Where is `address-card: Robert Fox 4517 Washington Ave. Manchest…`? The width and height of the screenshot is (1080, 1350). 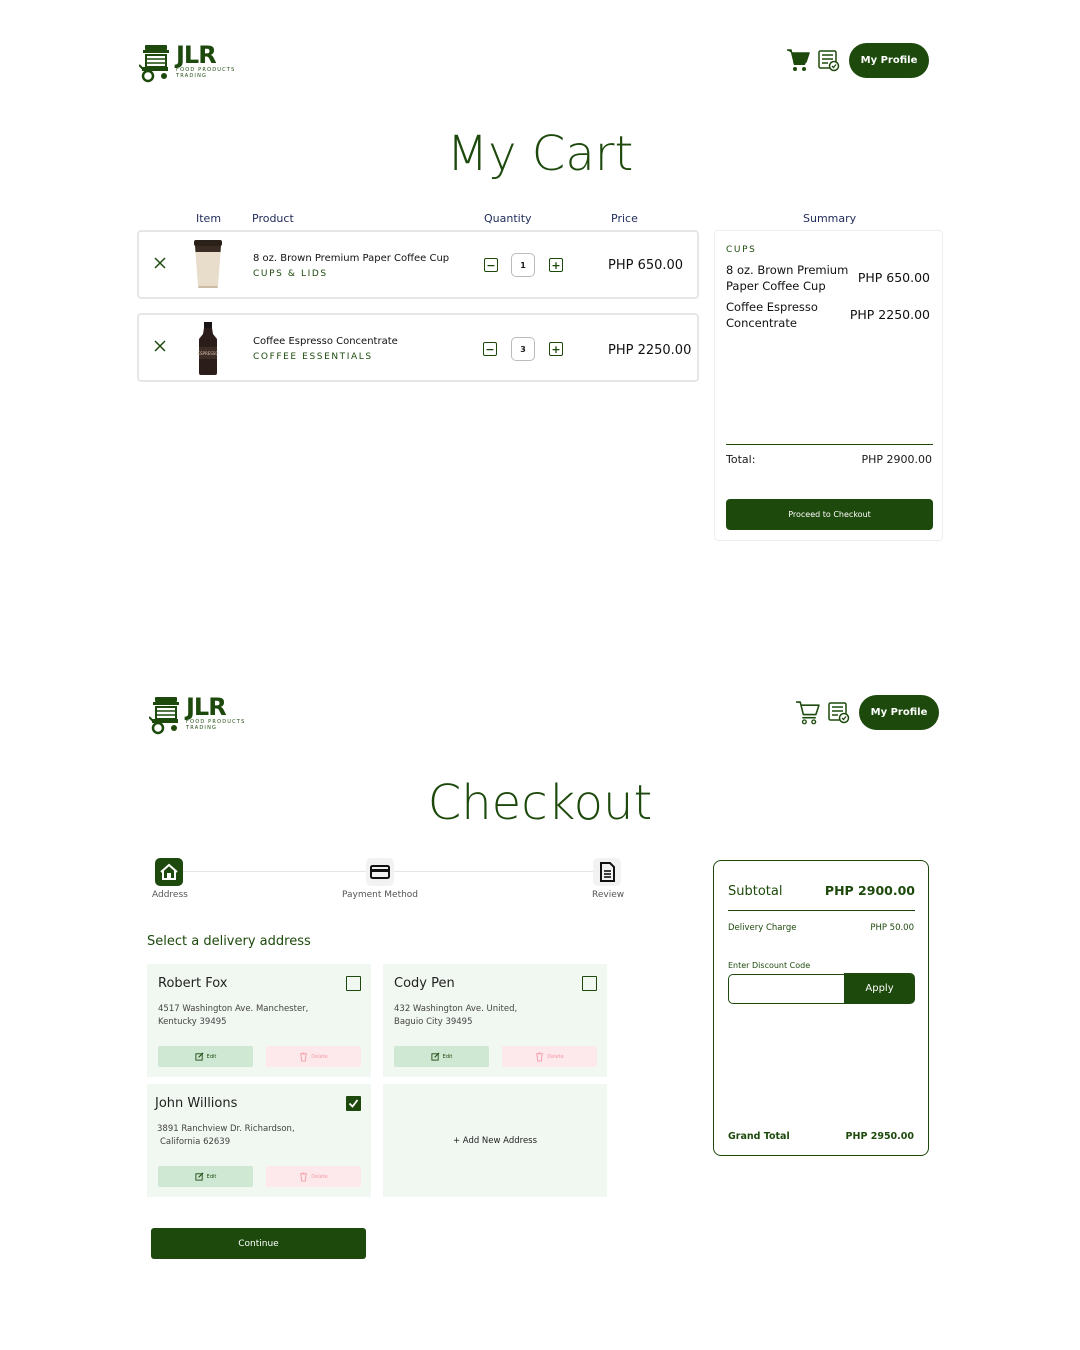 address-card: Robert Fox 4517 Washington Ave. Manchest… is located at coordinates (259, 1020).